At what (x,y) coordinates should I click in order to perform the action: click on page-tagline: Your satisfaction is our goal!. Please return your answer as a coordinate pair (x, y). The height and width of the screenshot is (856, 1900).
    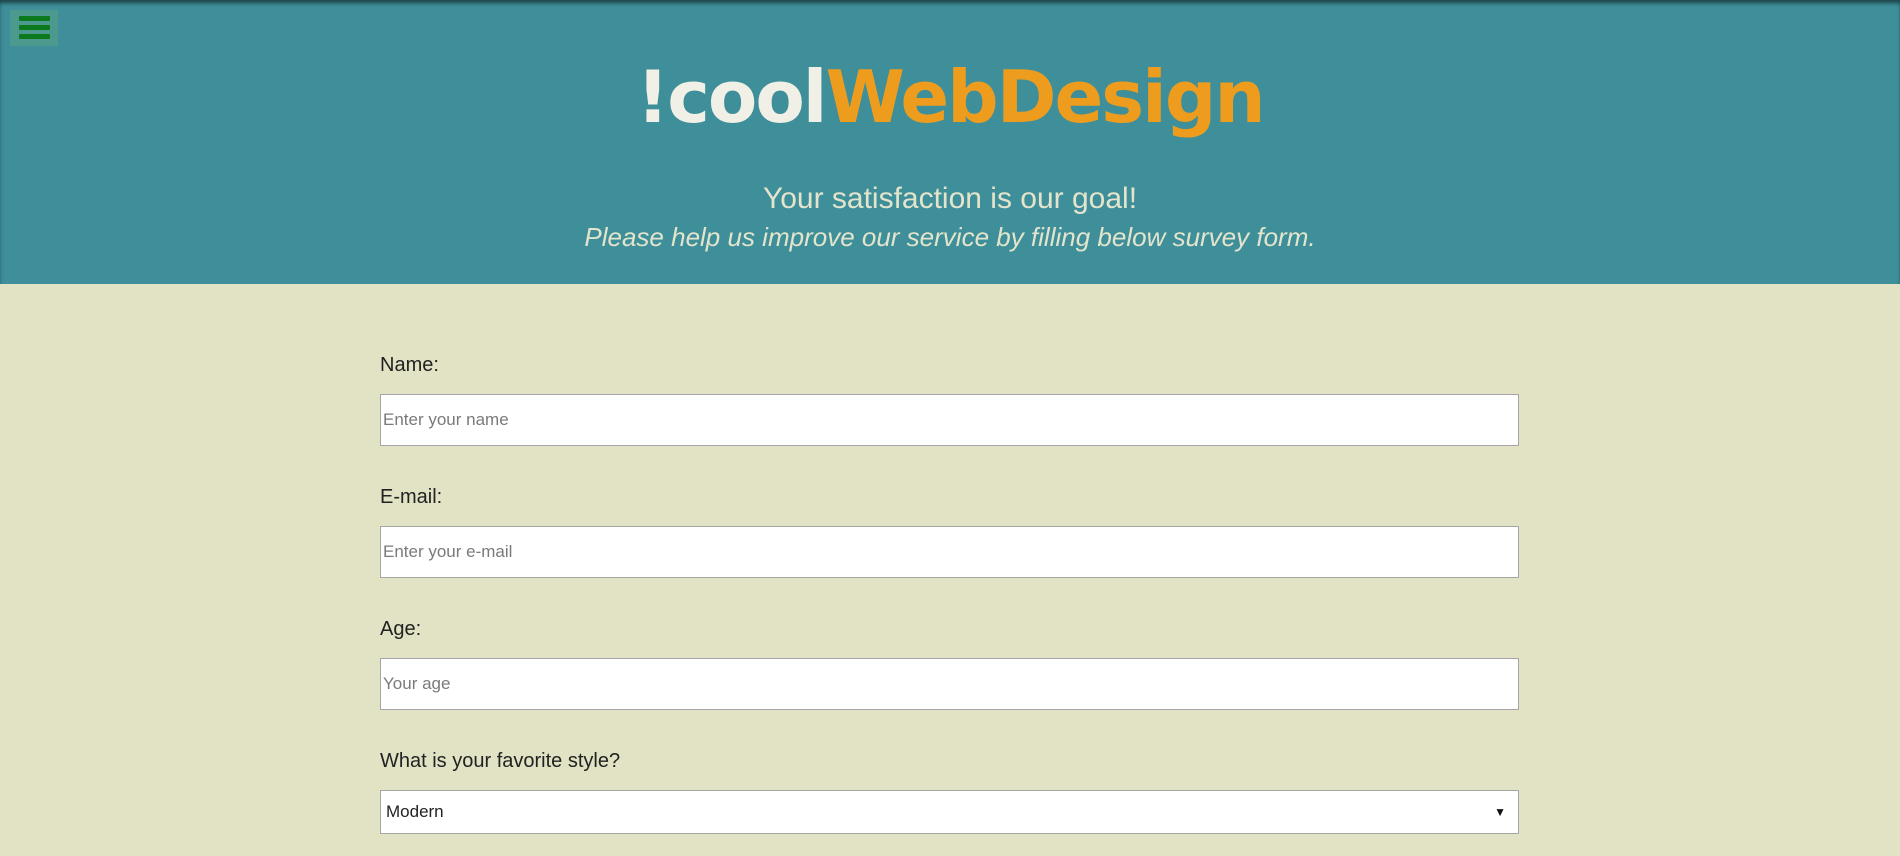
    Looking at the image, I should click on (950, 198).